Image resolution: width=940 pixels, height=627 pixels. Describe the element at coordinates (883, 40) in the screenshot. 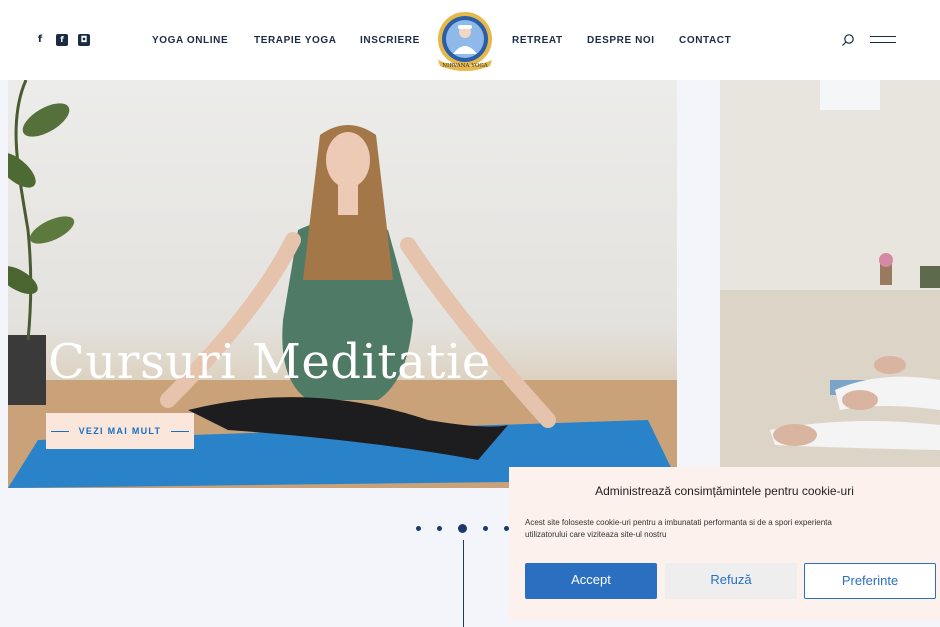

I see `hamburger-menu-icon` at that location.